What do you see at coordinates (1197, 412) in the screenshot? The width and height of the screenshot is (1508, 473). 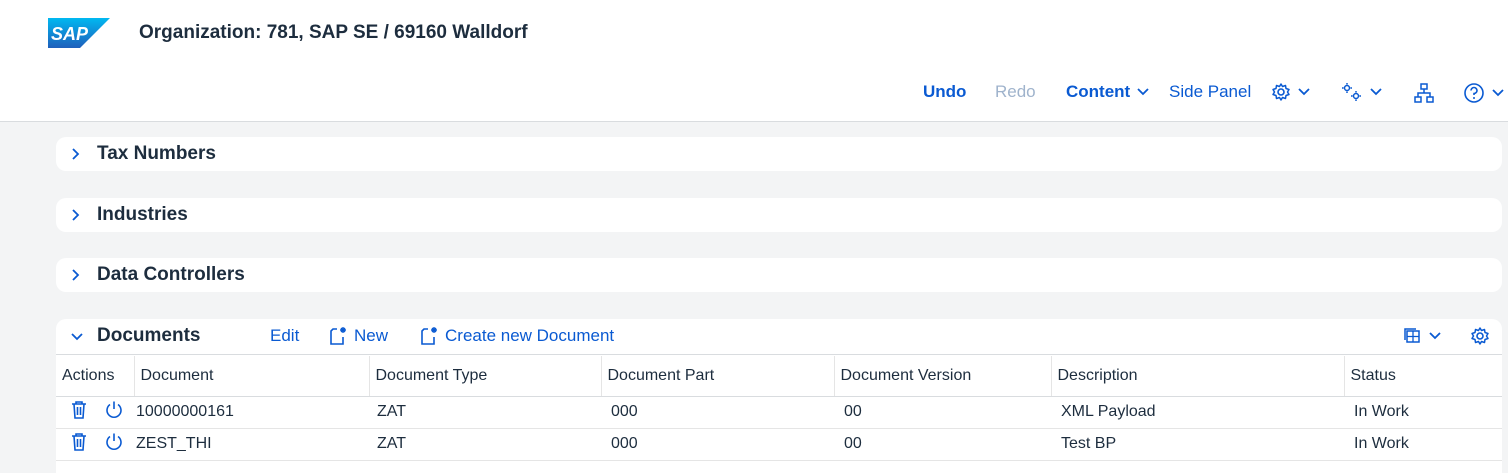 I see `cell-description: XML Payload` at bounding box center [1197, 412].